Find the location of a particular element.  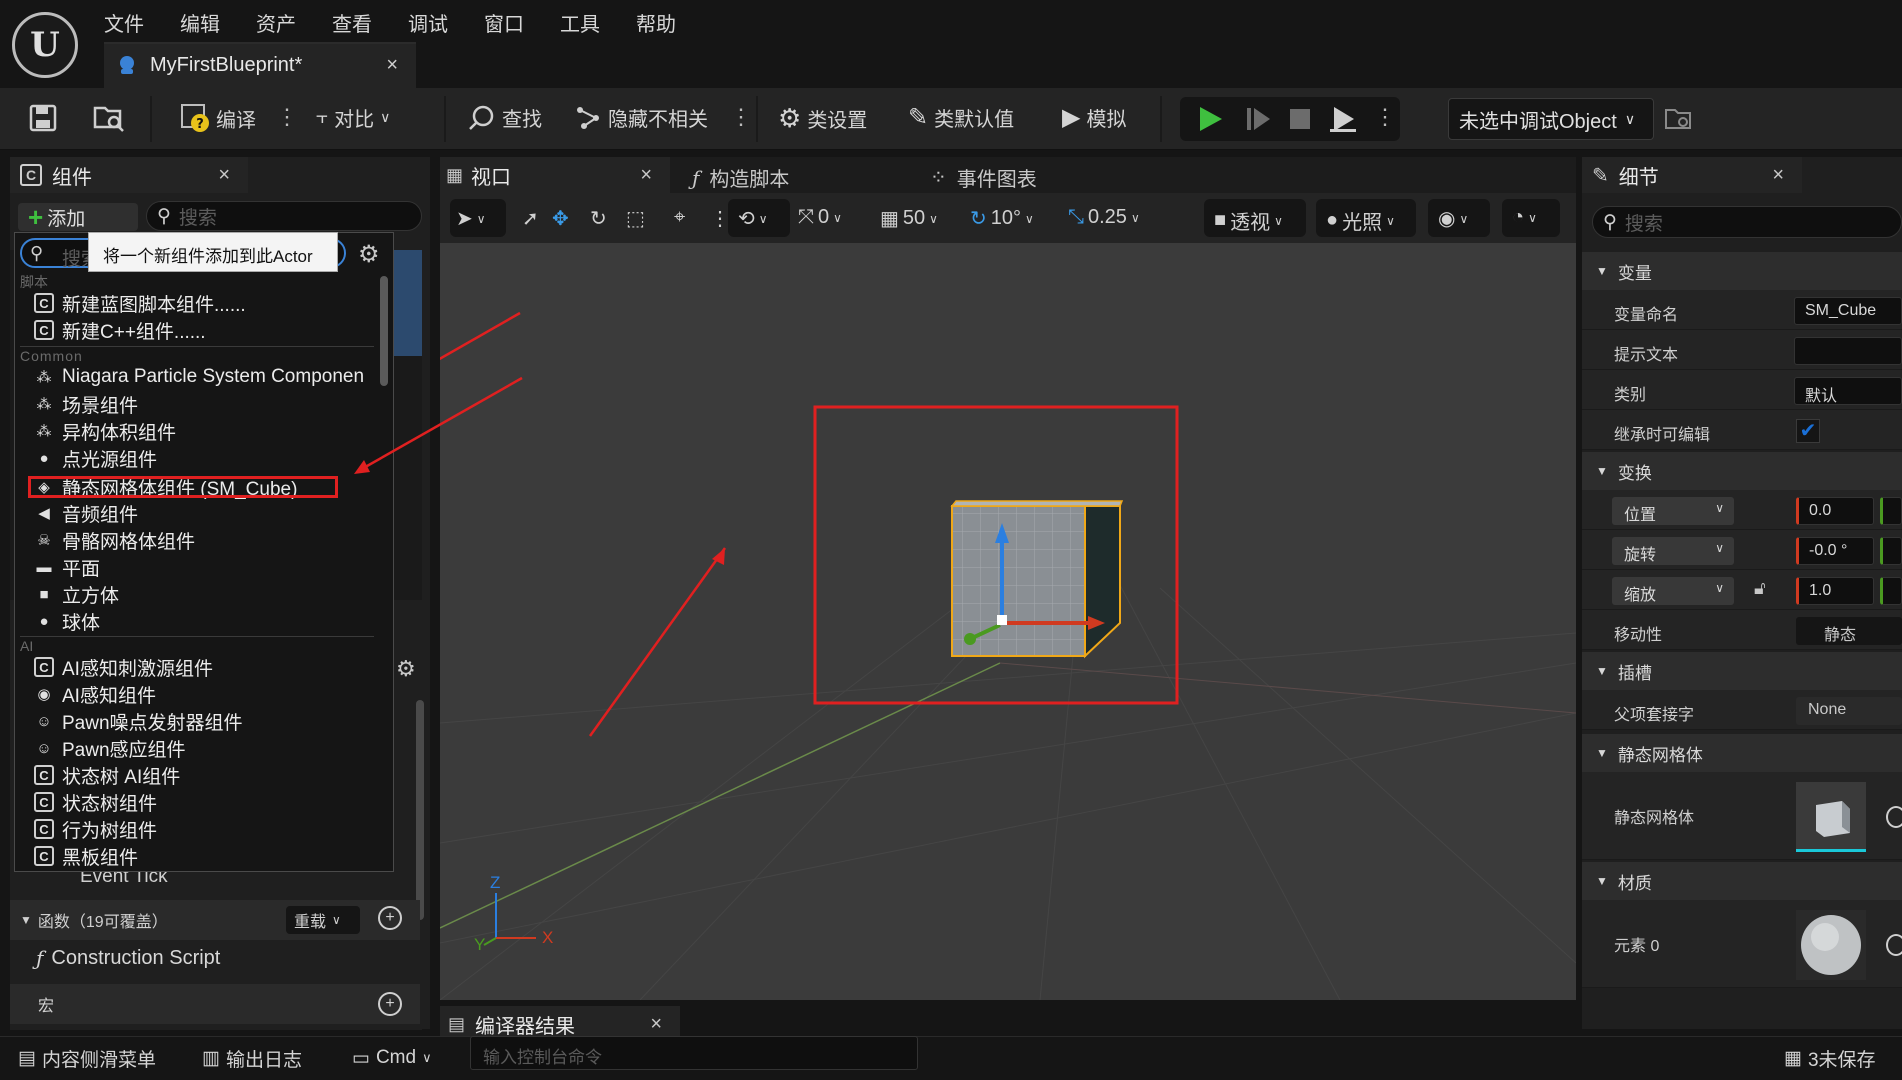

dropdown-item-behavior-tree: C 行为树组件 is located at coordinates (95, 829).